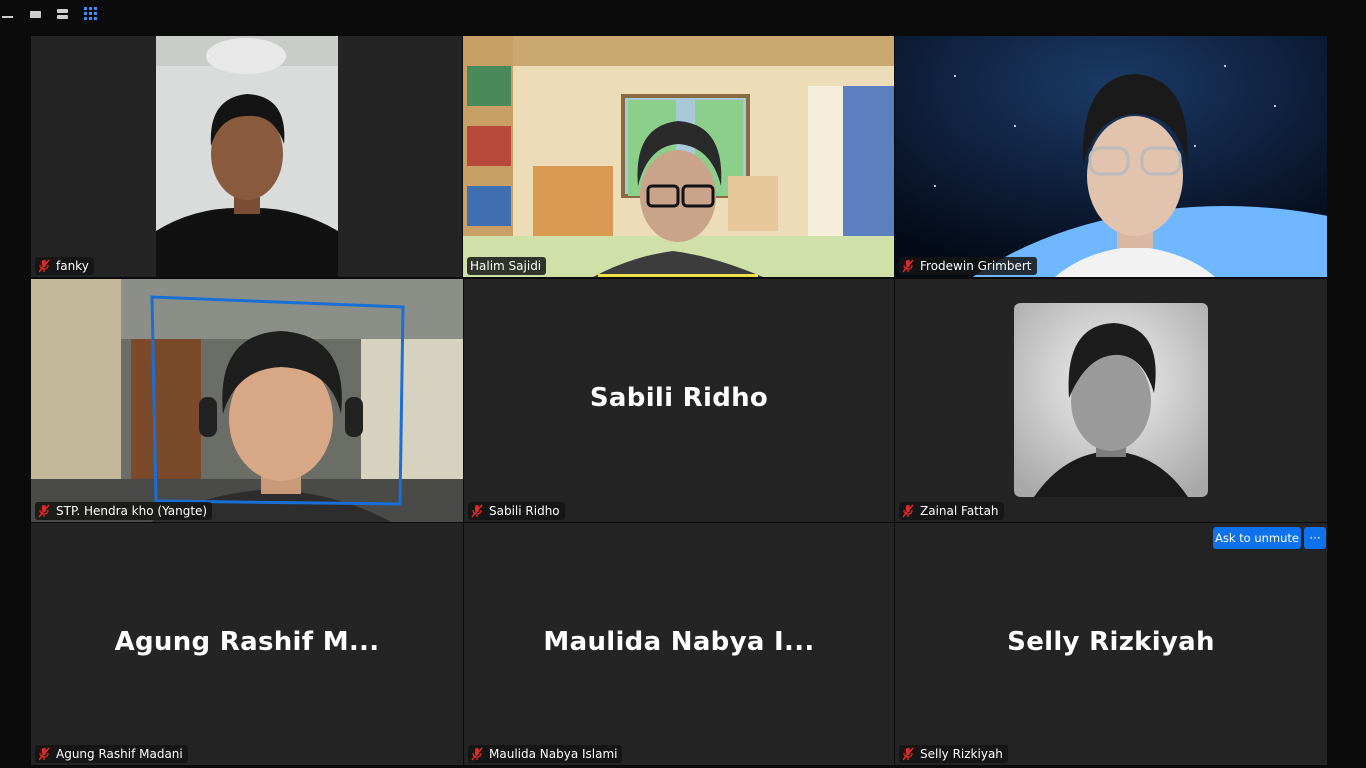  I want to click on more-options-button: ···, so click(1315, 538).